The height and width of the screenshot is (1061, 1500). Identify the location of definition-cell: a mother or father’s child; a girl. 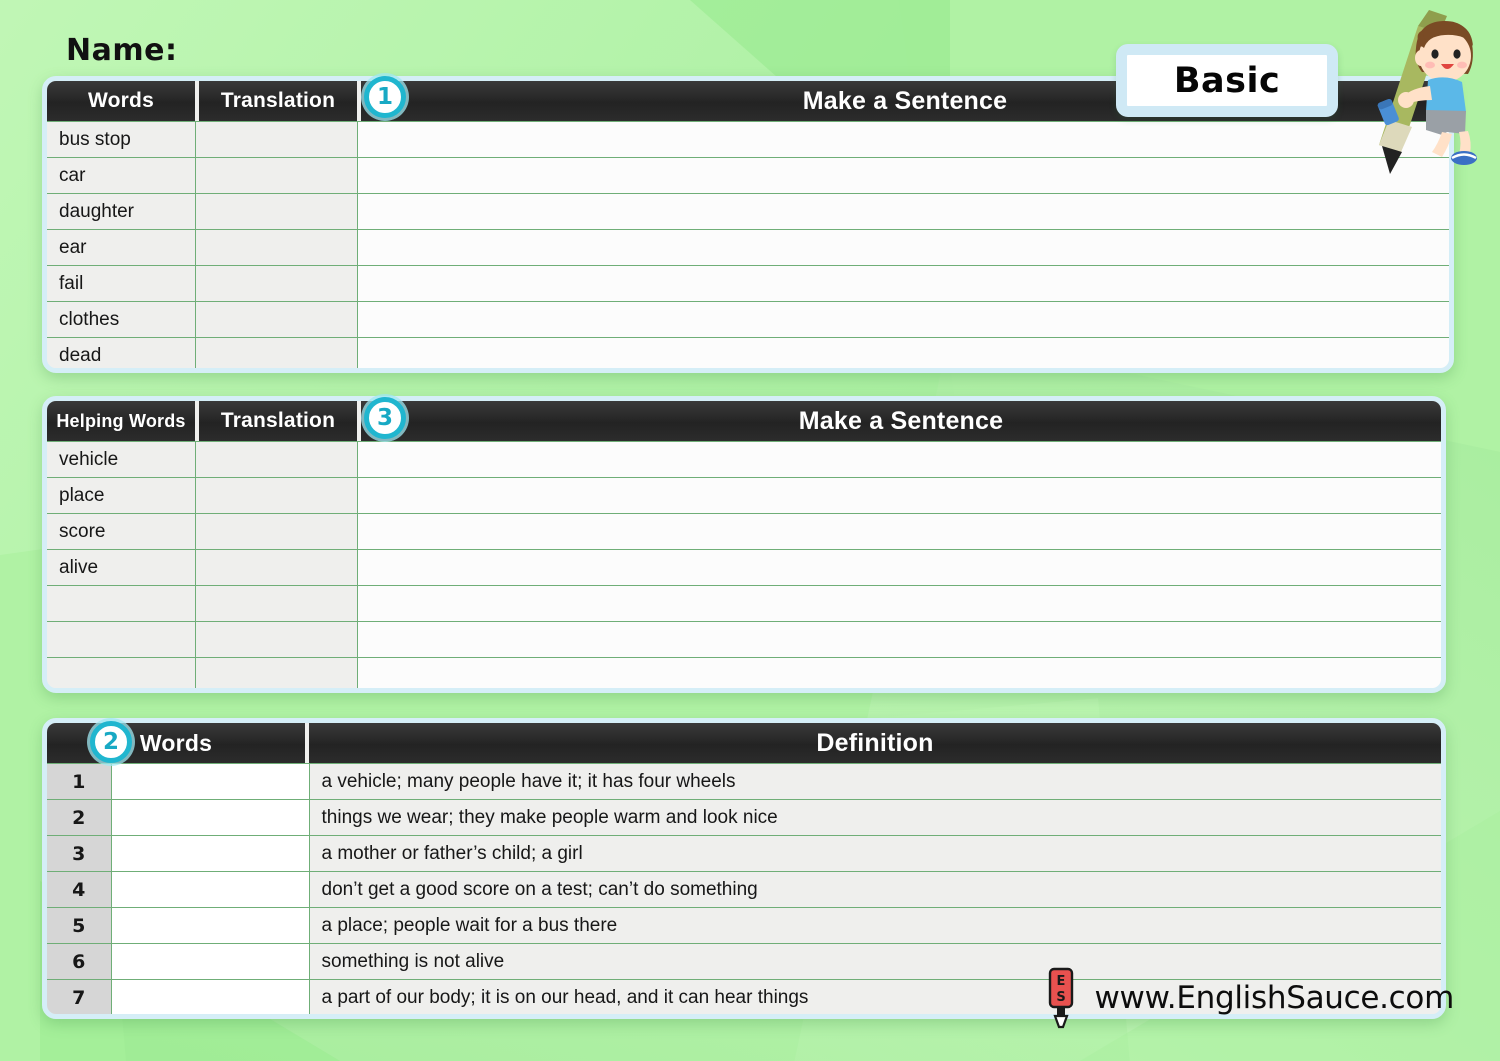
(875, 853).